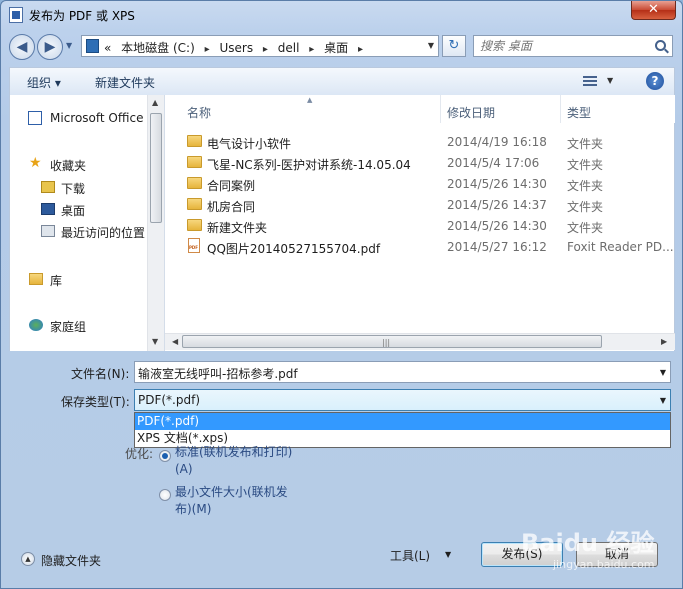 This screenshot has height=589, width=683. I want to click on nav-scrollbar-thumb, so click(156, 168).